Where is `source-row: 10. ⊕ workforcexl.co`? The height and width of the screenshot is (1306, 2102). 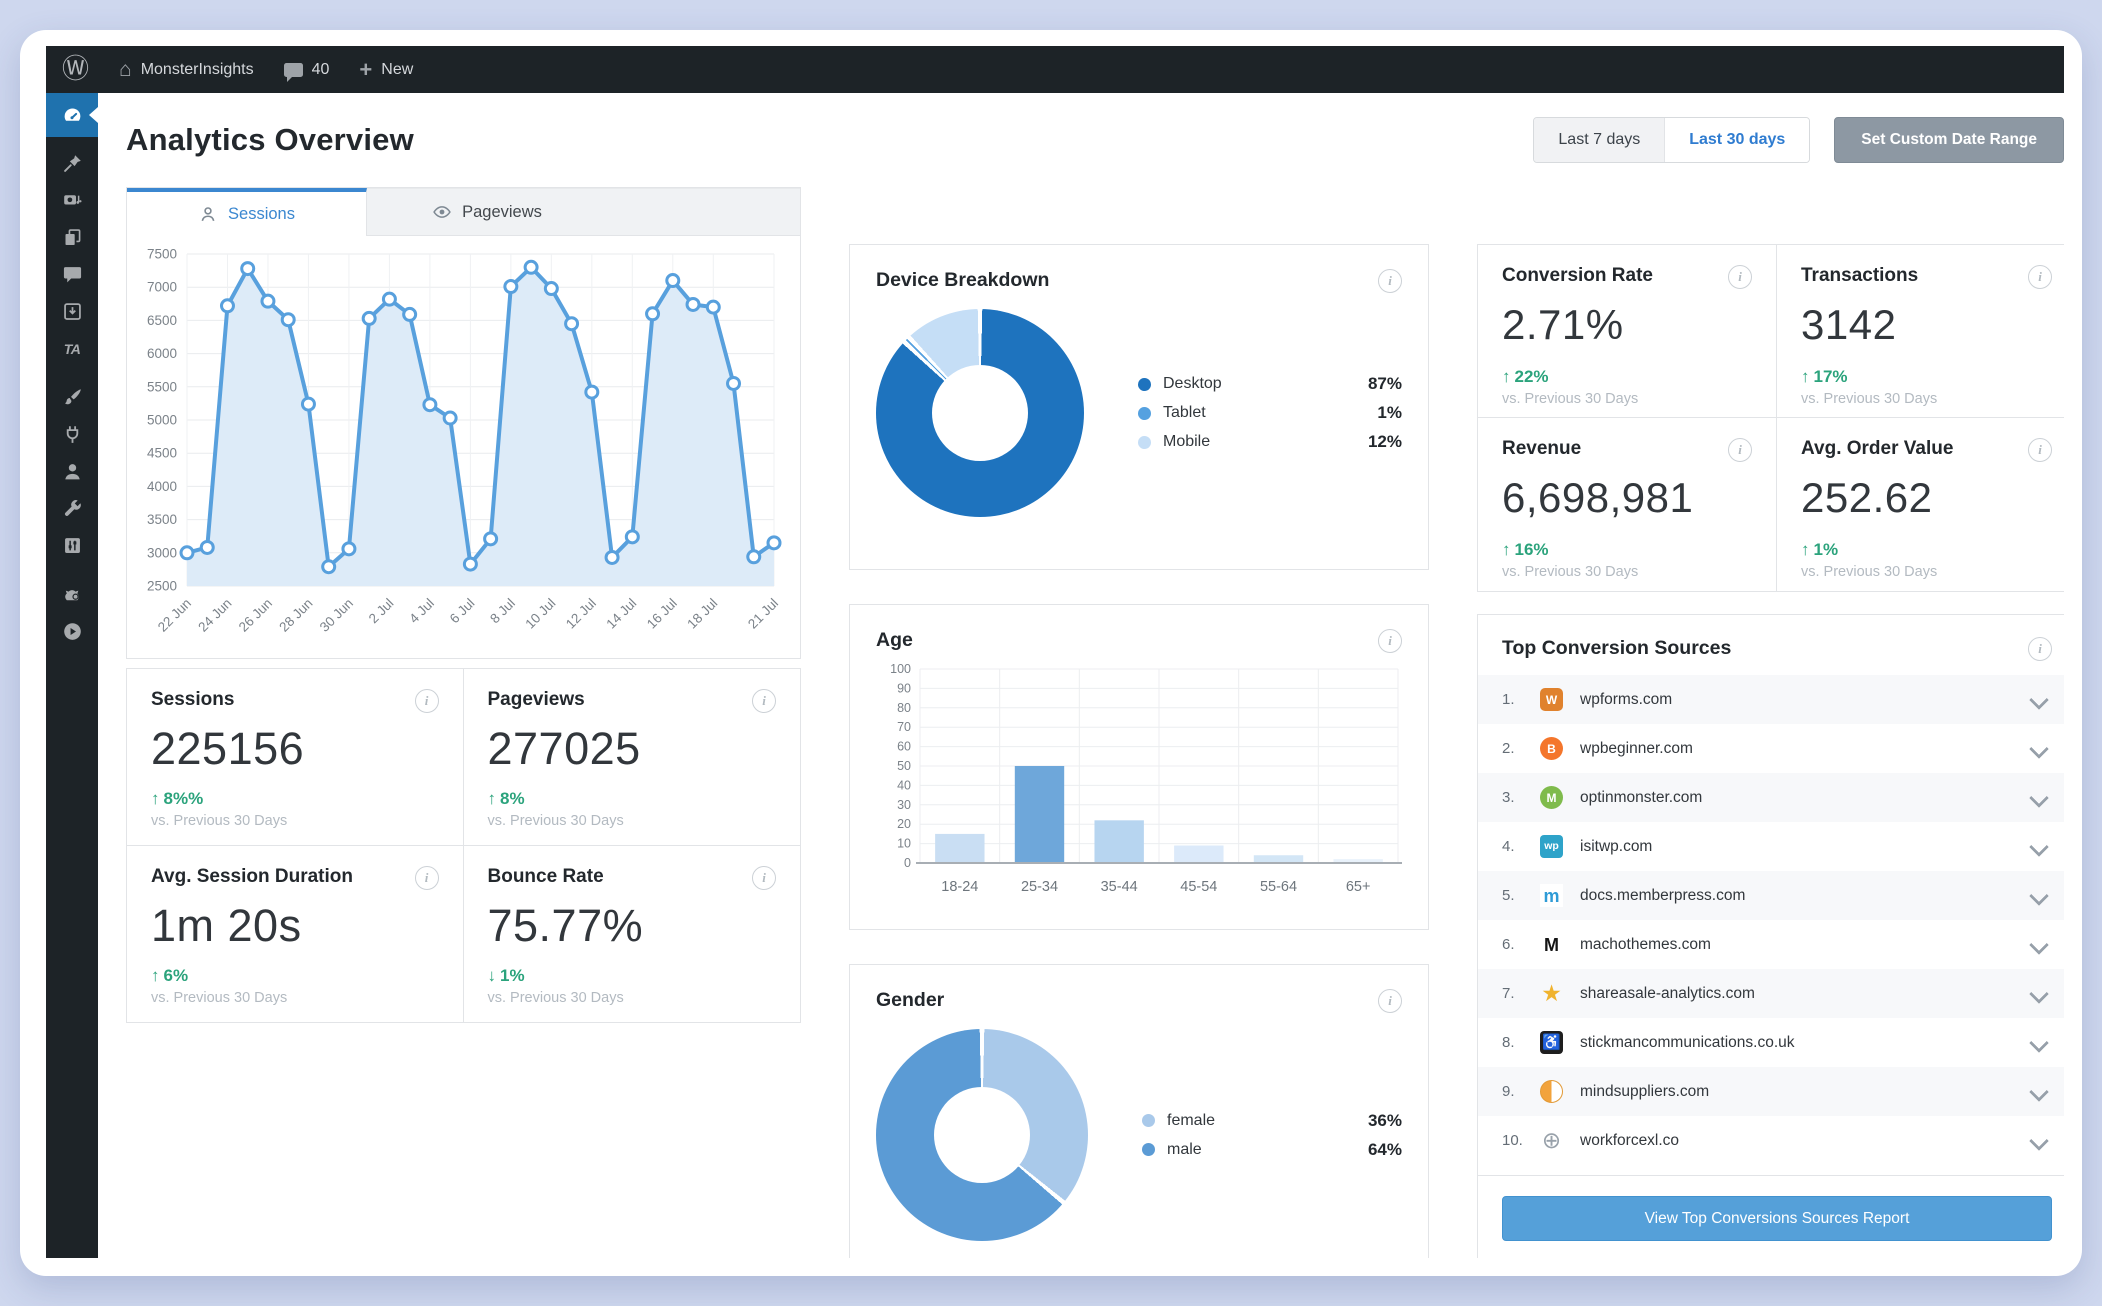
source-row: 10. ⊕ workforcexl.co is located at coordinates (1771, 1140).